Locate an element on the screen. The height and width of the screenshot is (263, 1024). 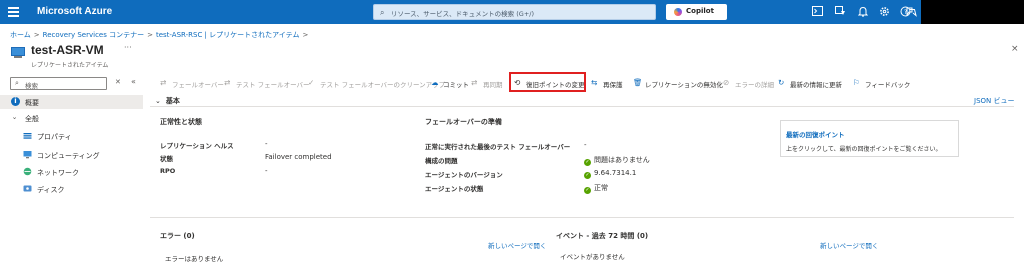
events-open-new-link: 新しいページで開く is located at coordinates (849, 245).